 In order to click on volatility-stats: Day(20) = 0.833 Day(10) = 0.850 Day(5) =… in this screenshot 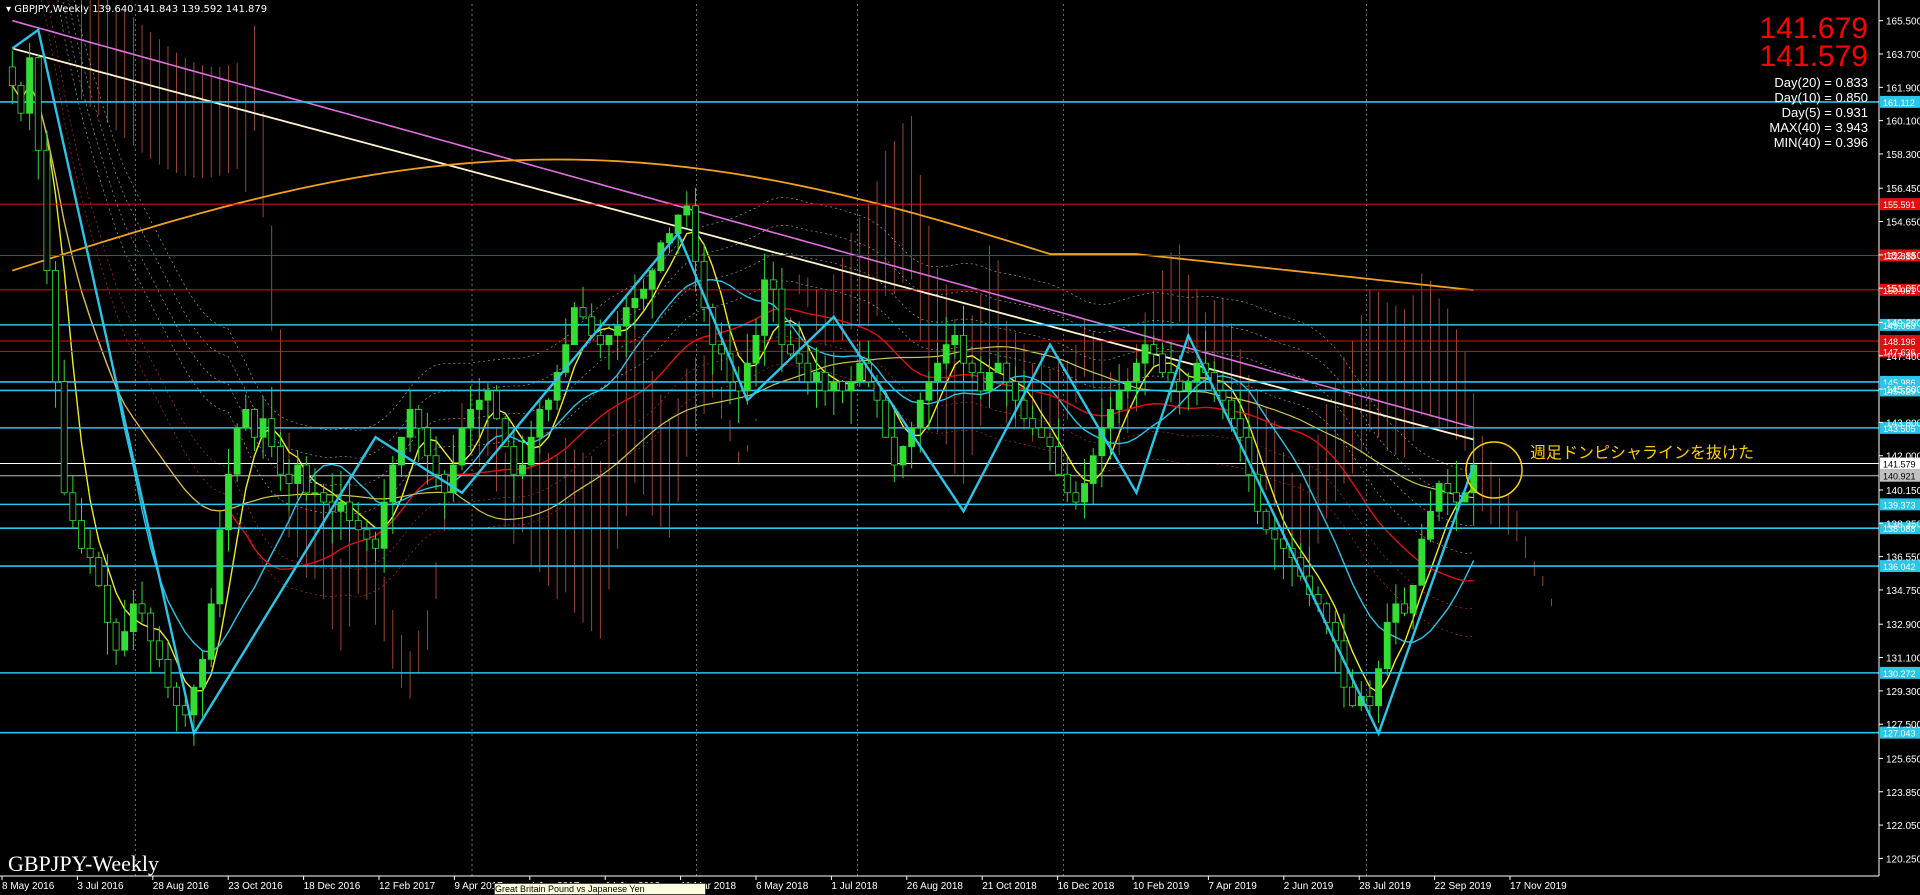, I will do `click(1818, 112)`.